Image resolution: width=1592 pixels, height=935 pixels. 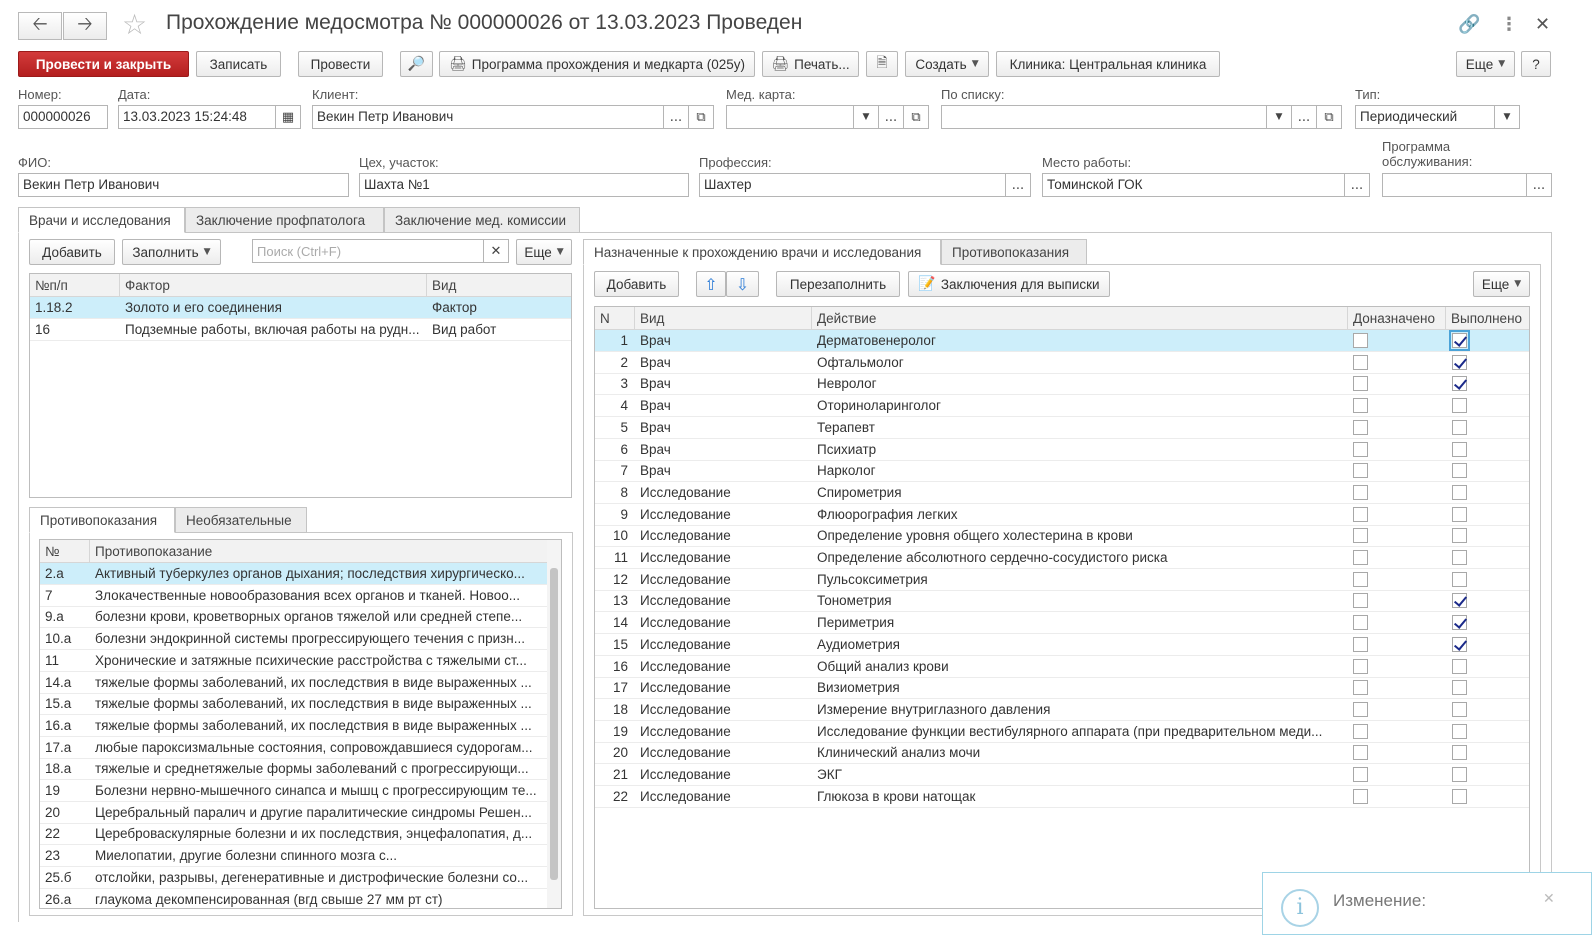 What do you see at coordinates (1507, 117) in the screenshot?
I see `type-dropdown-button: ▼` at bounding box center [1507, 117].